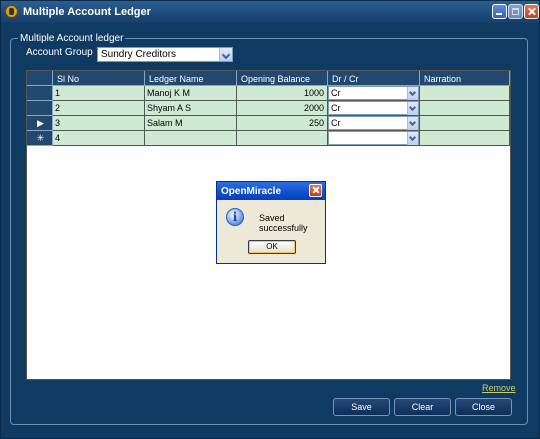 The height and width of the screenshot is (439, 540). Describe the element at coordinates (99, 138) in the screenshot. I see `cell-sl-no: 4` at that location.